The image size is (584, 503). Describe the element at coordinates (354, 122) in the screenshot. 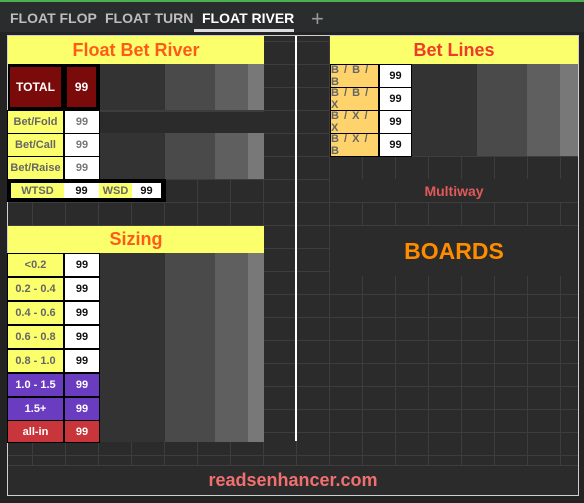

I see `bet-line-label: B / X / X` at that location.